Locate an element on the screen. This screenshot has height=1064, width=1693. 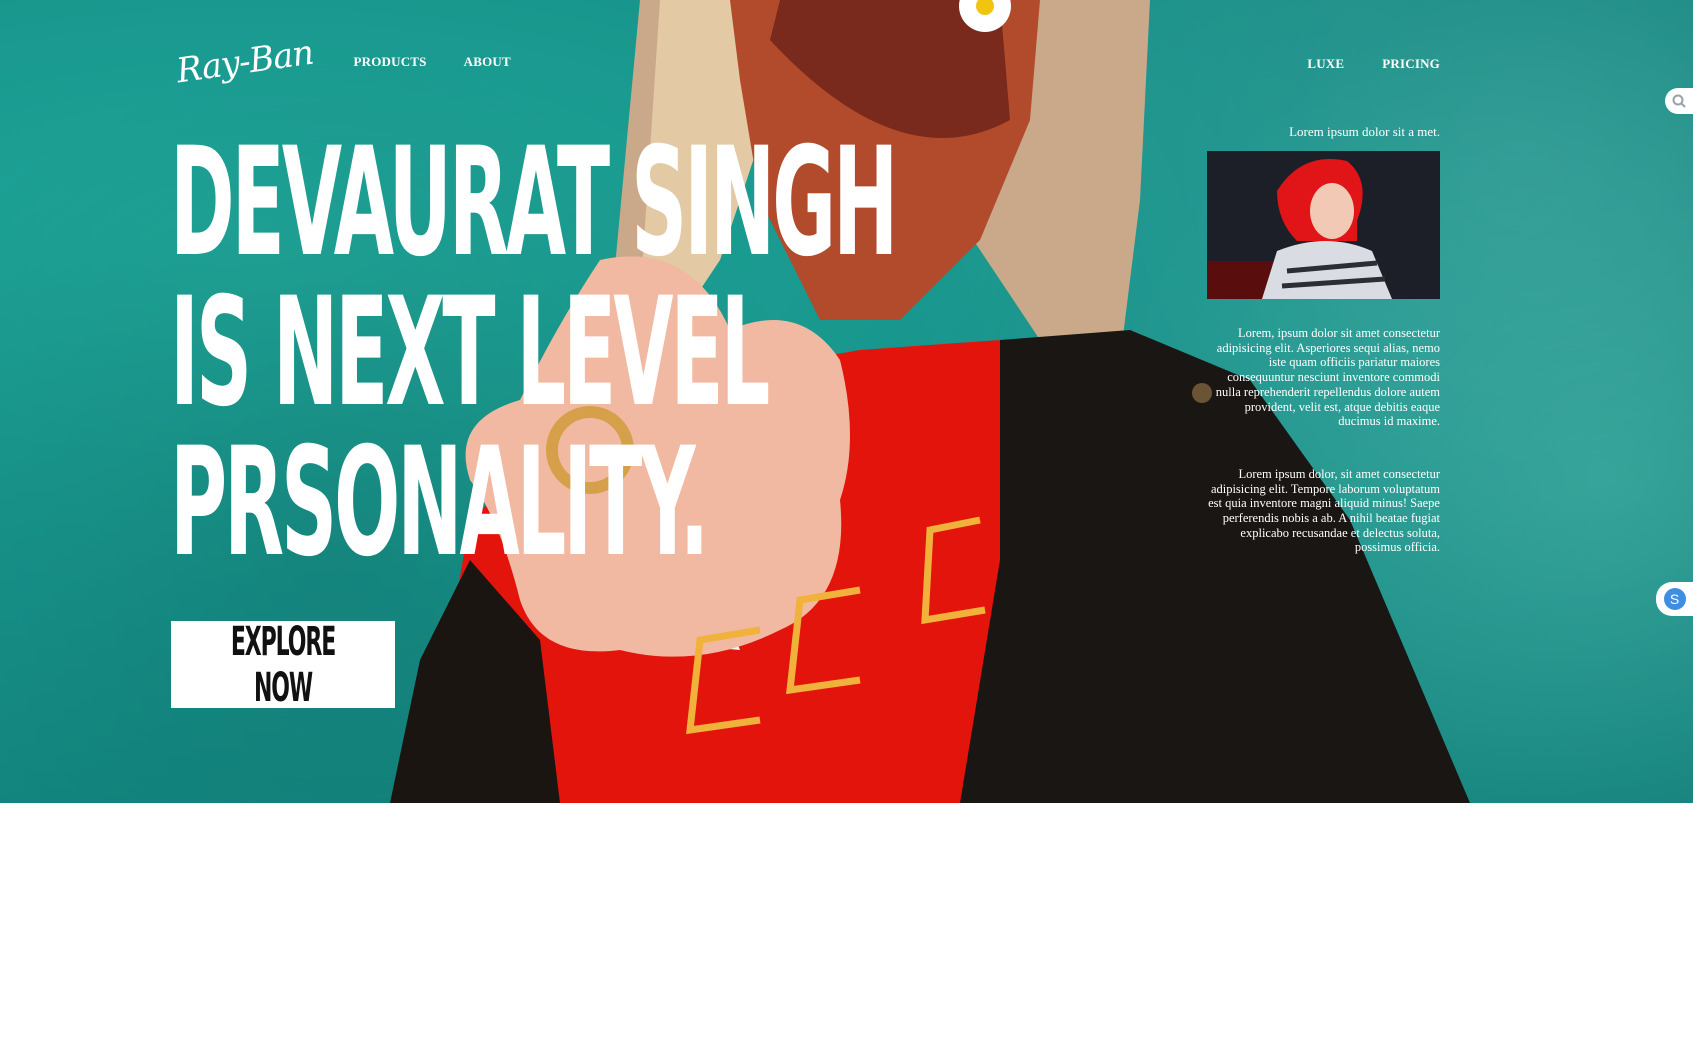
nav-link-luxe: LUXE is located at coordinates (1325, 64).